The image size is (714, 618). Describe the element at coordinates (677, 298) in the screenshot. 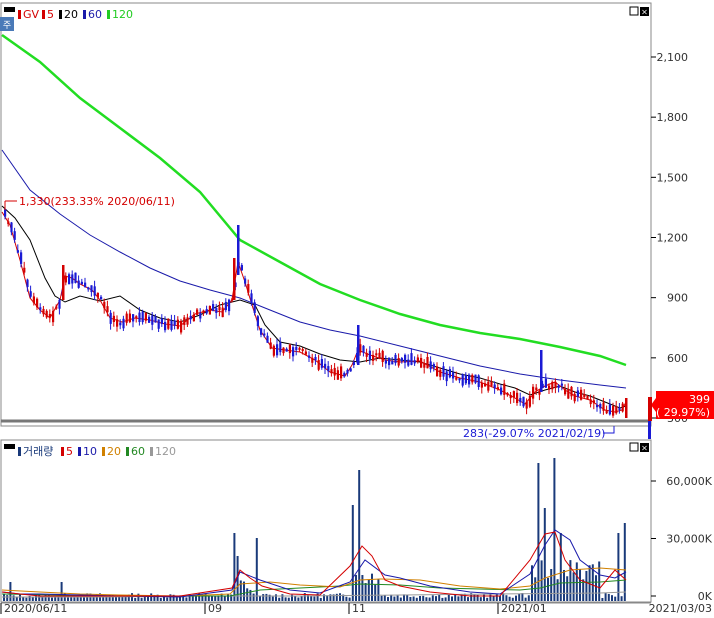

I see `y-tick-label: 900` at that location.